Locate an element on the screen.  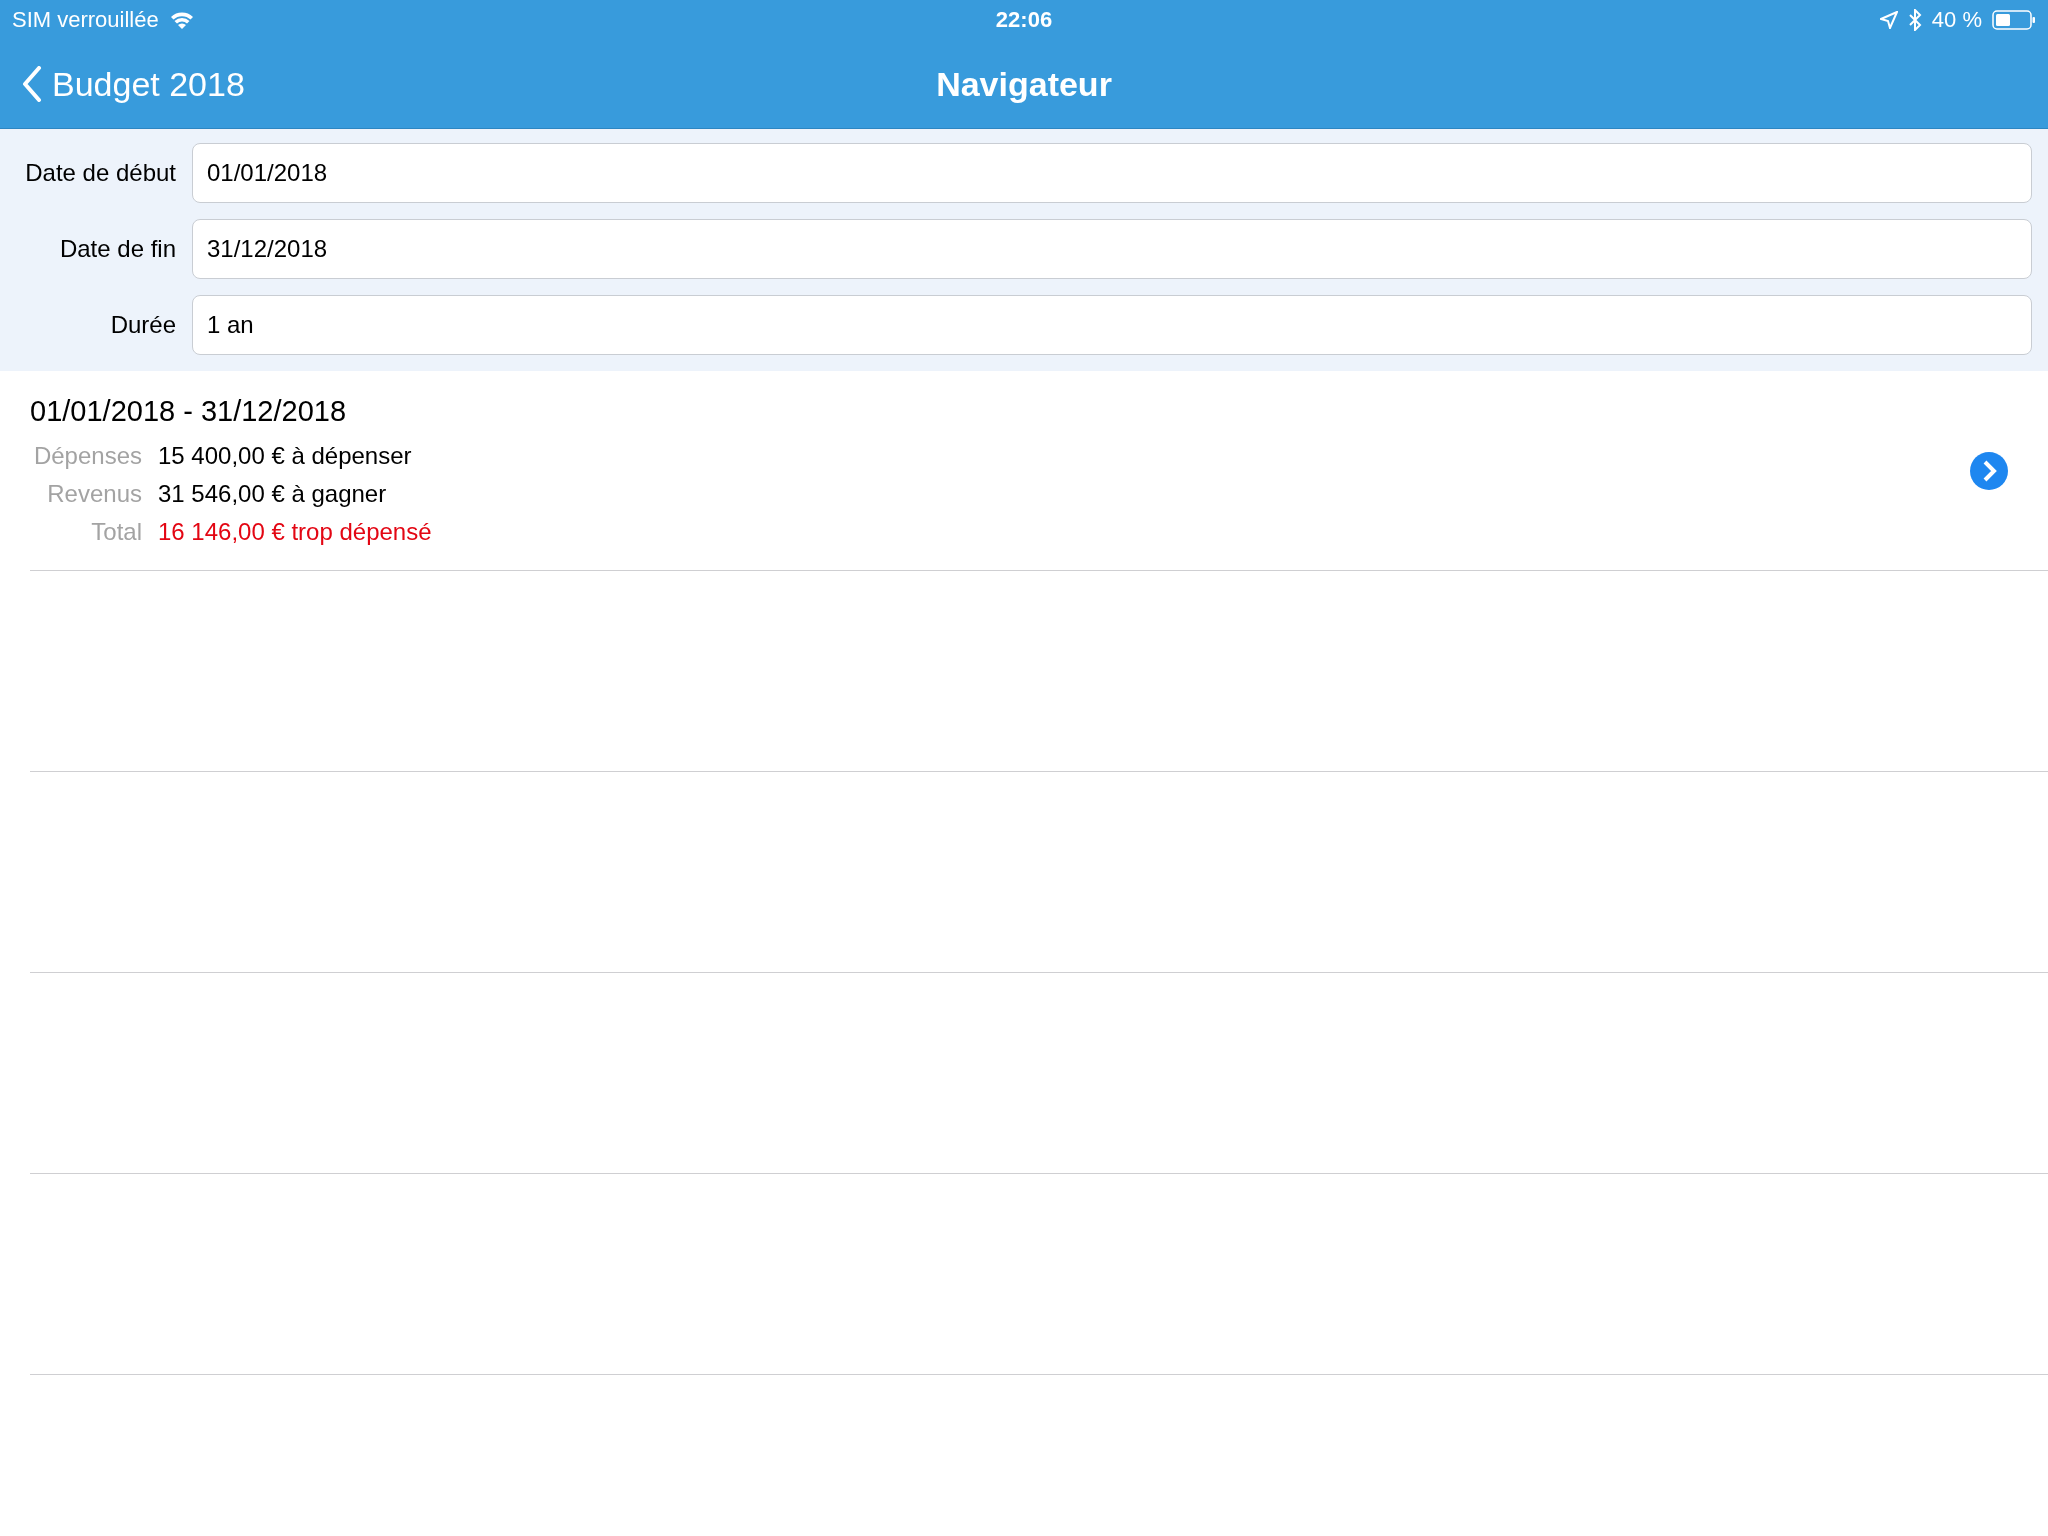
field-label: Date de fin is located at coordinates (117, 249).